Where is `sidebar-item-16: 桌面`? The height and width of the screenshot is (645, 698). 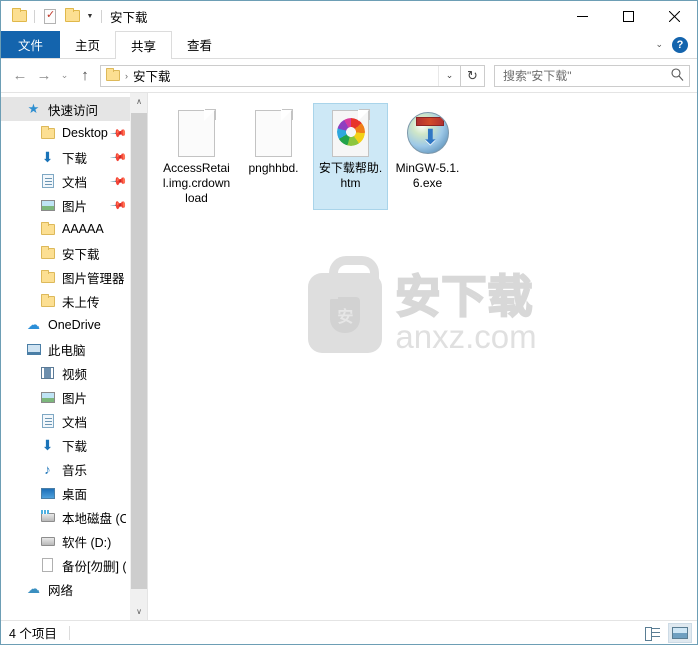
sidebar-item-16: 桌面 is located at coordinates (65, 493).